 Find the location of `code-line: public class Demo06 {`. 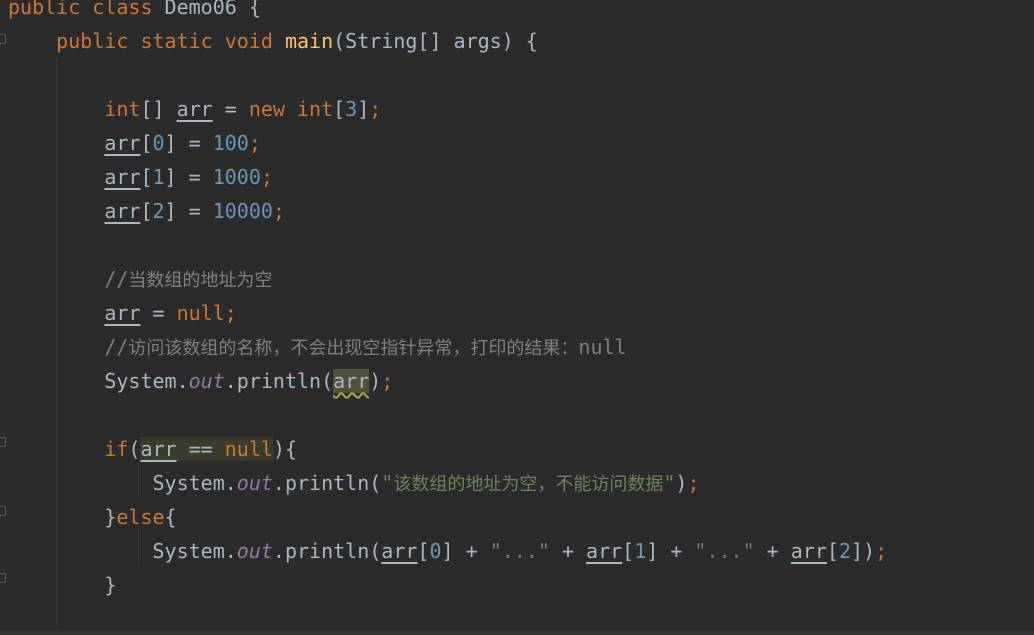

code-line: public class Demo06 { is located at coordinates (134, 12).